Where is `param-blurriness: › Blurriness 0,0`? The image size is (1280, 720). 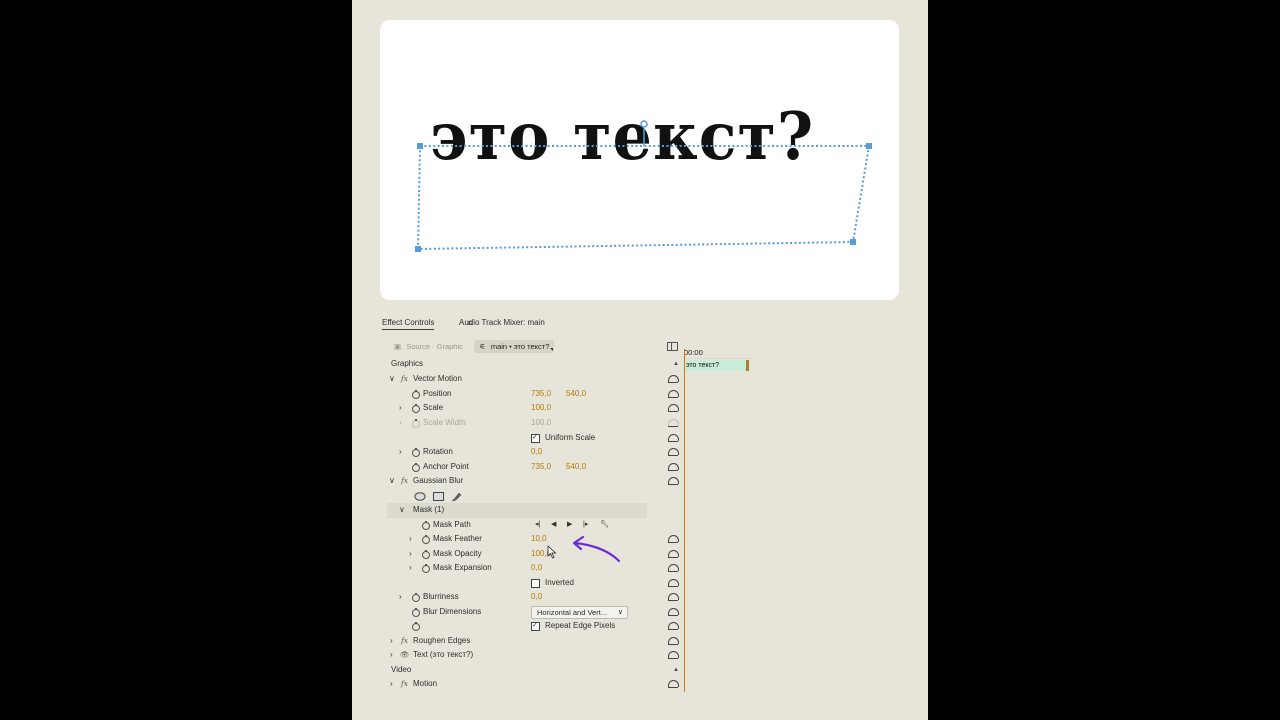
param-blurriness: › Blurriness 0,0 is located at coordinates (535, 597).